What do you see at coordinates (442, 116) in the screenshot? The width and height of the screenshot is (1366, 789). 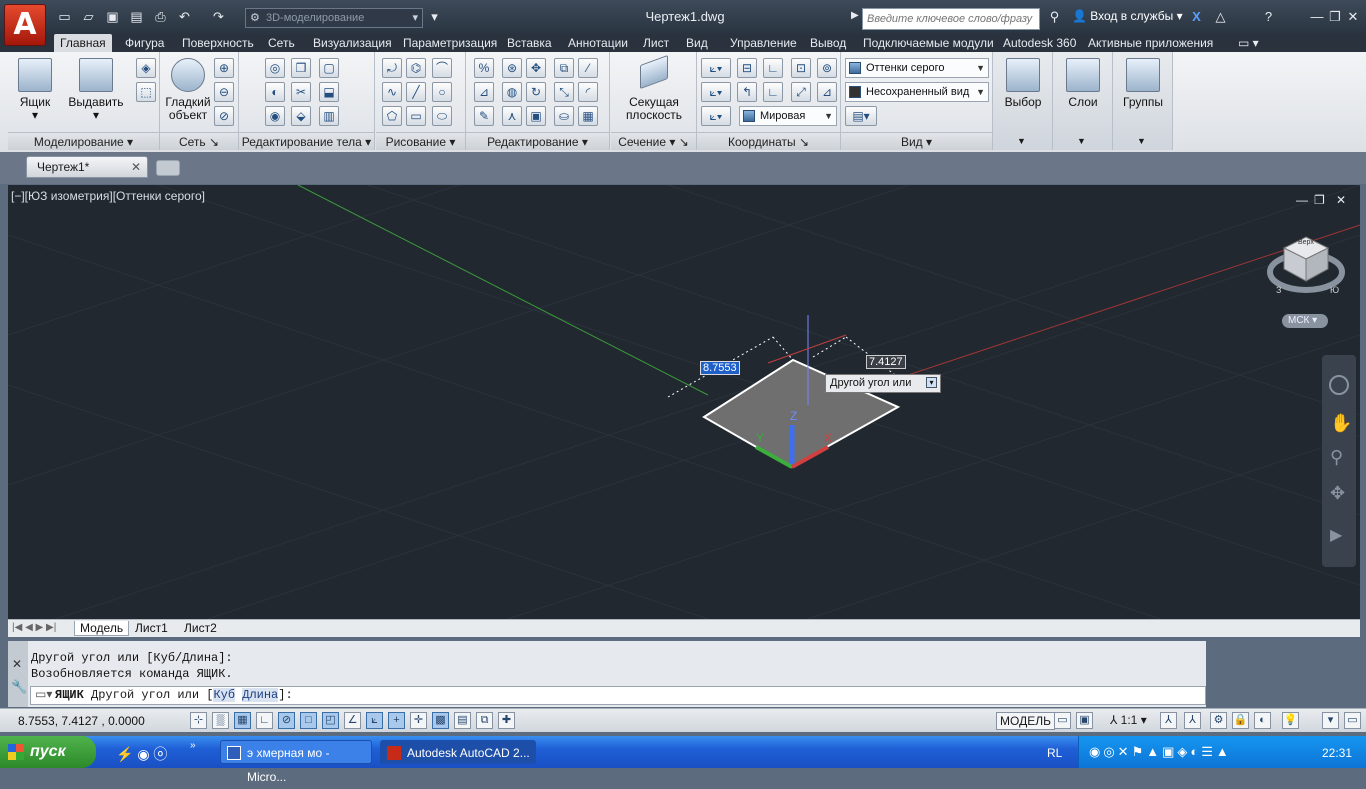 I see `ellipse-icon: ⬭` at bounding box center [442, 116].